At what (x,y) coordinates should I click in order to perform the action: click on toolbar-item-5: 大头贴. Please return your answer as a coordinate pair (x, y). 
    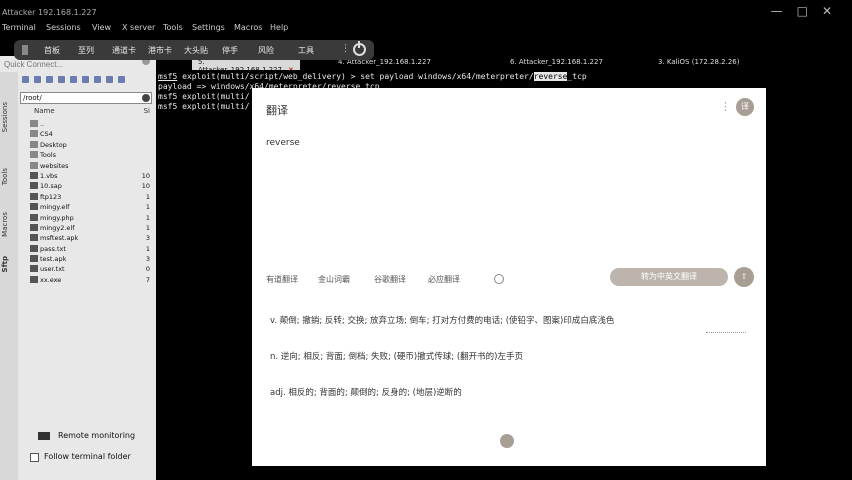
    Looking at the image, I should click on (196, 50).